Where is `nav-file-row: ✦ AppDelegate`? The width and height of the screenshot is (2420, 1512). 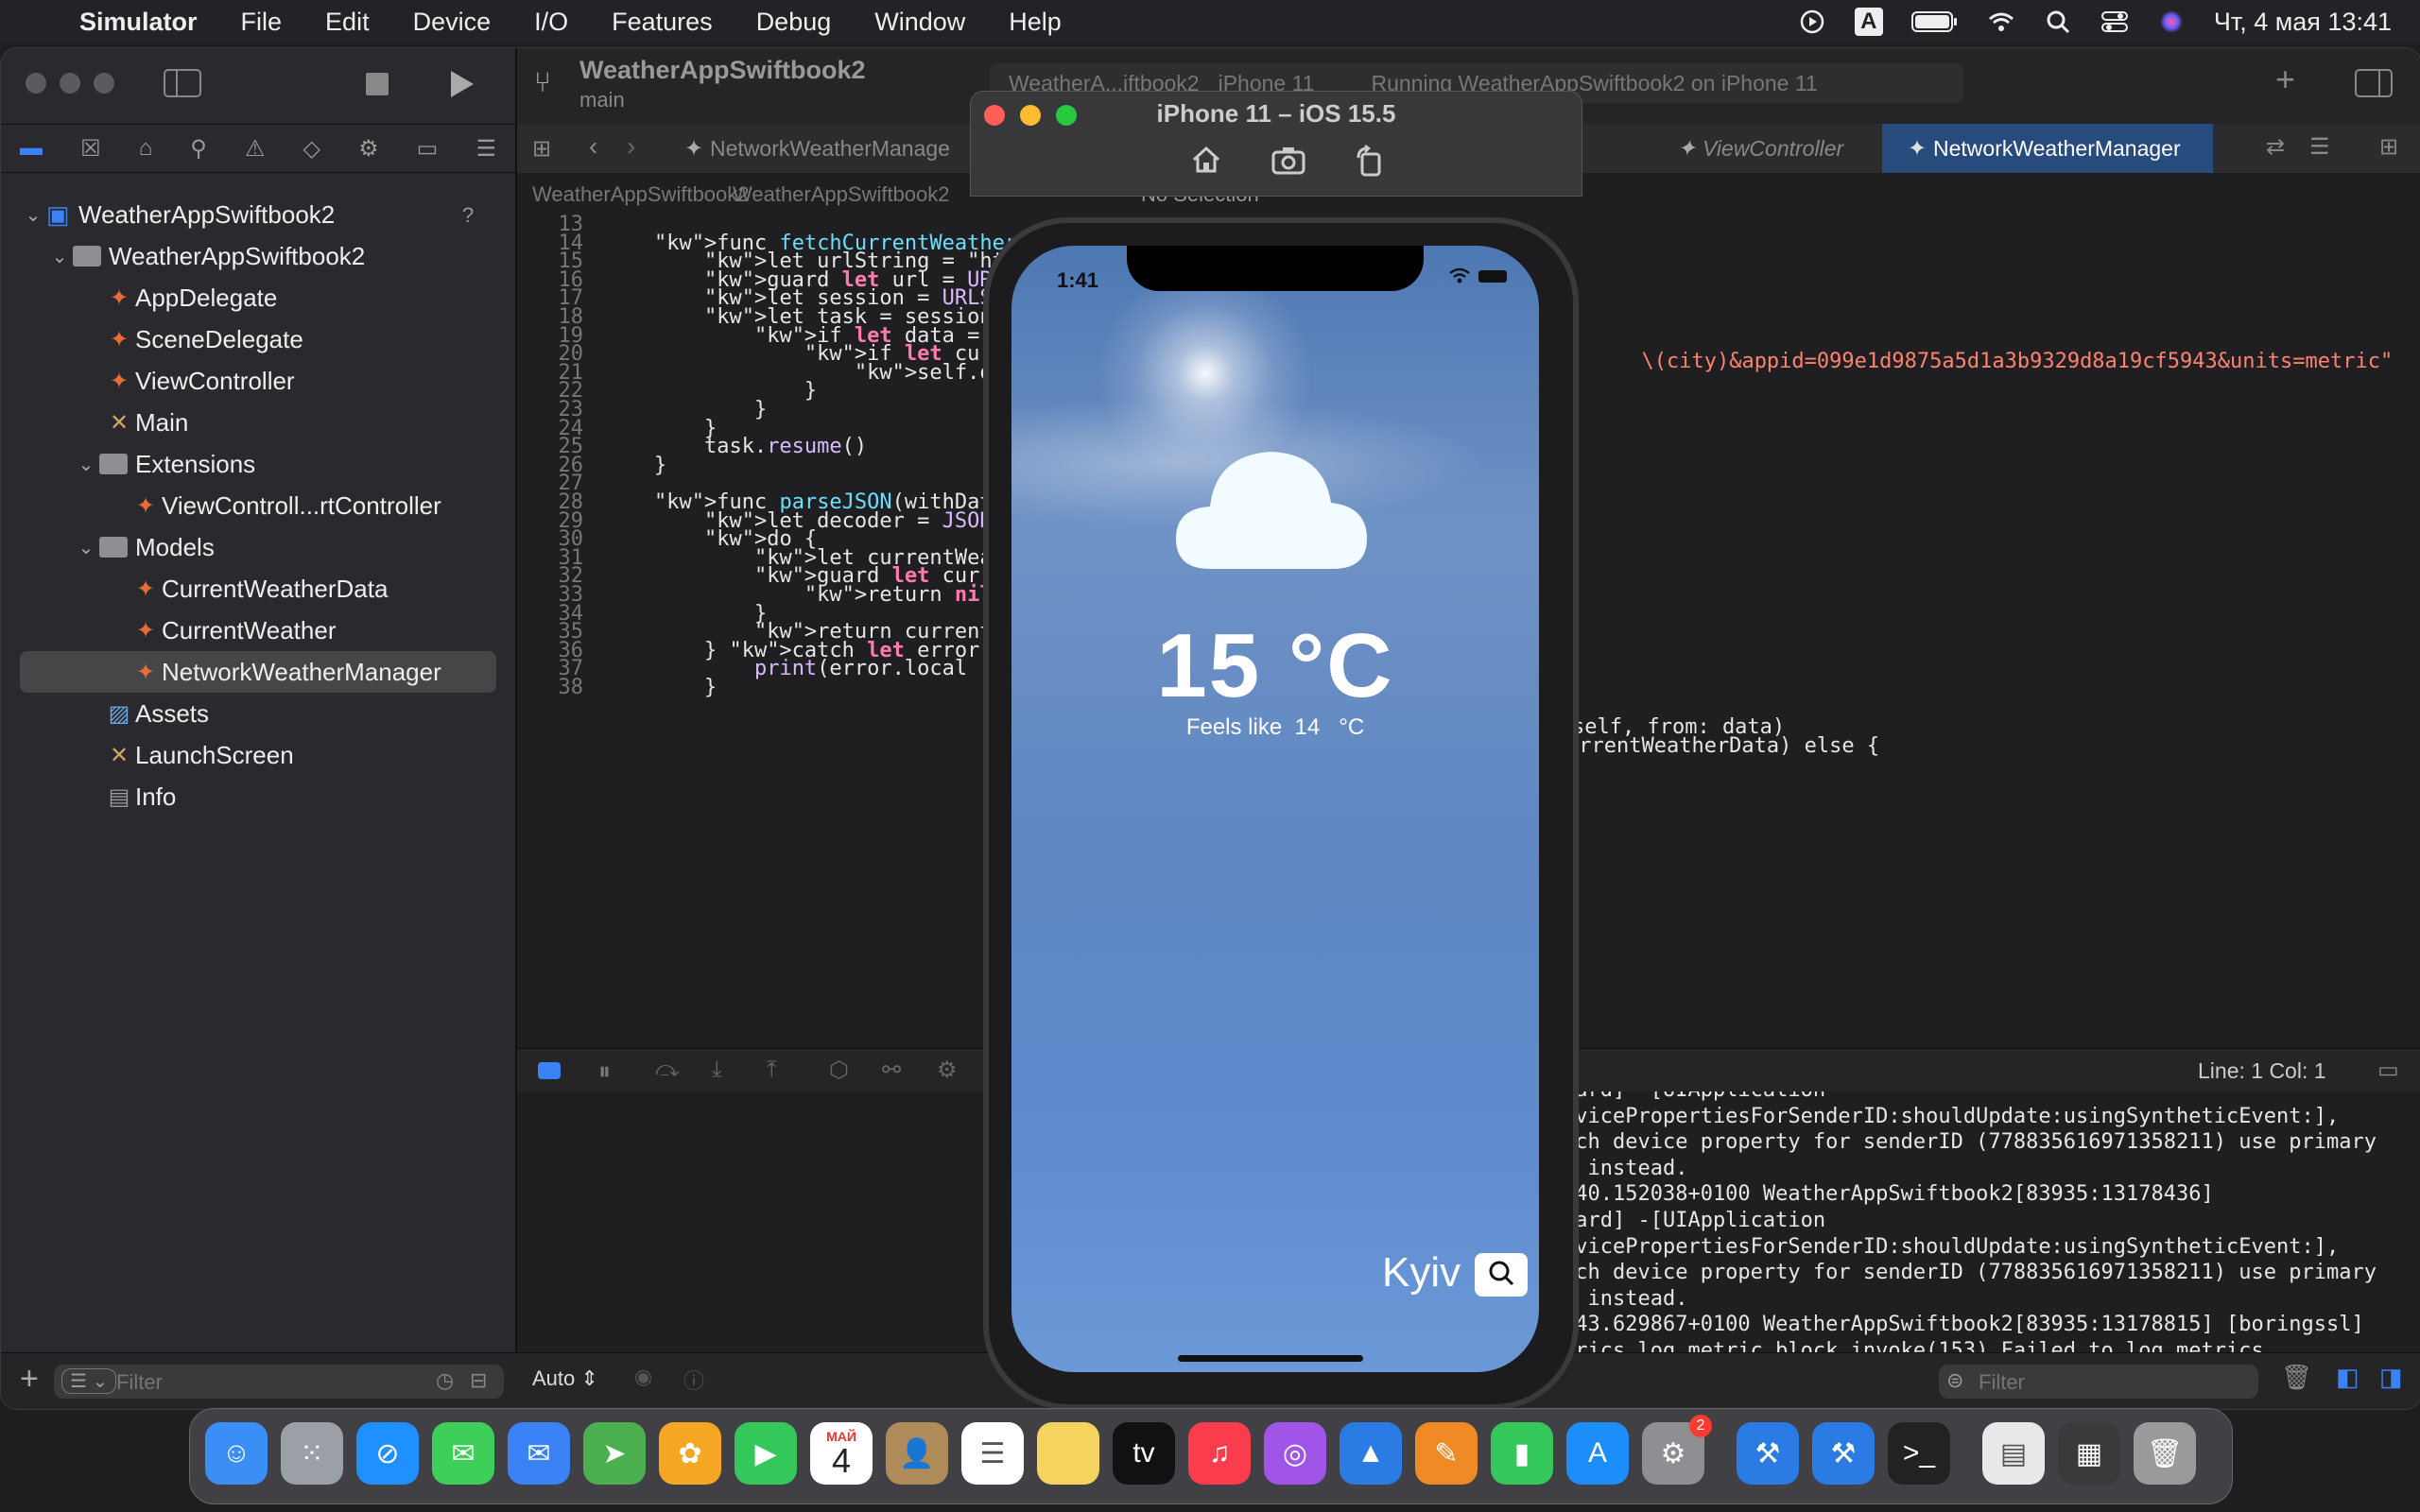
nav-file-row: ✦ AppDelegate is located at coordinates (190, 297).